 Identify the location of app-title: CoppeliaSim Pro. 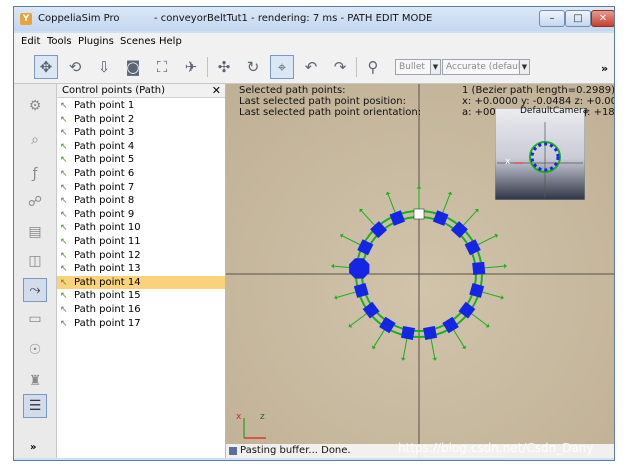
(79, 18).